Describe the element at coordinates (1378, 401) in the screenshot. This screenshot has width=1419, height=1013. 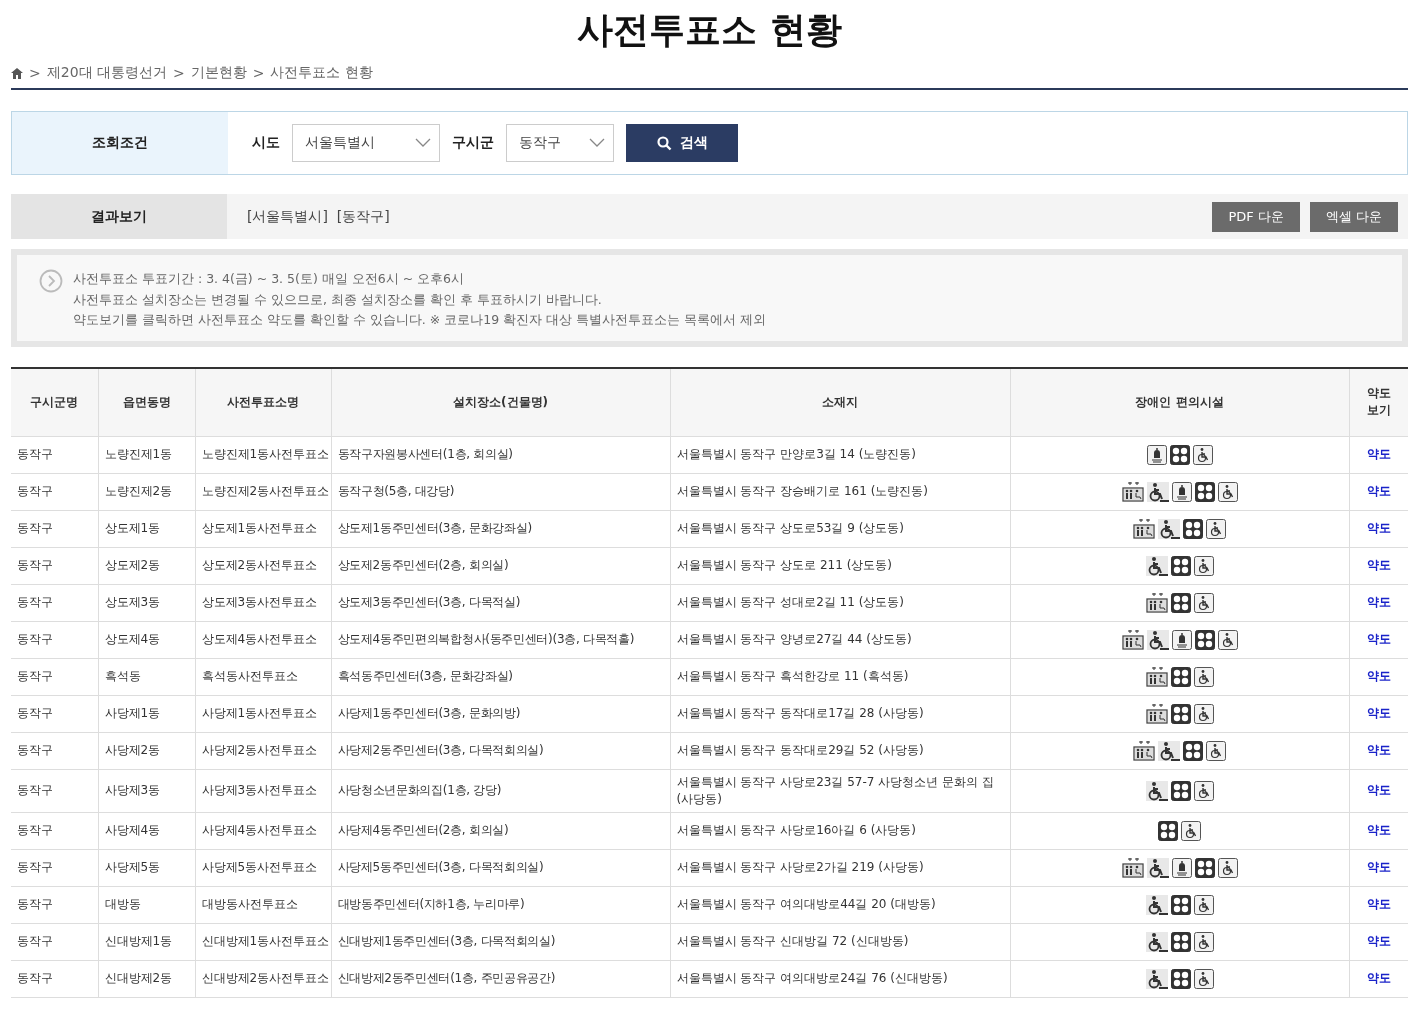
I see `column-header: 약도 보기` at that location.